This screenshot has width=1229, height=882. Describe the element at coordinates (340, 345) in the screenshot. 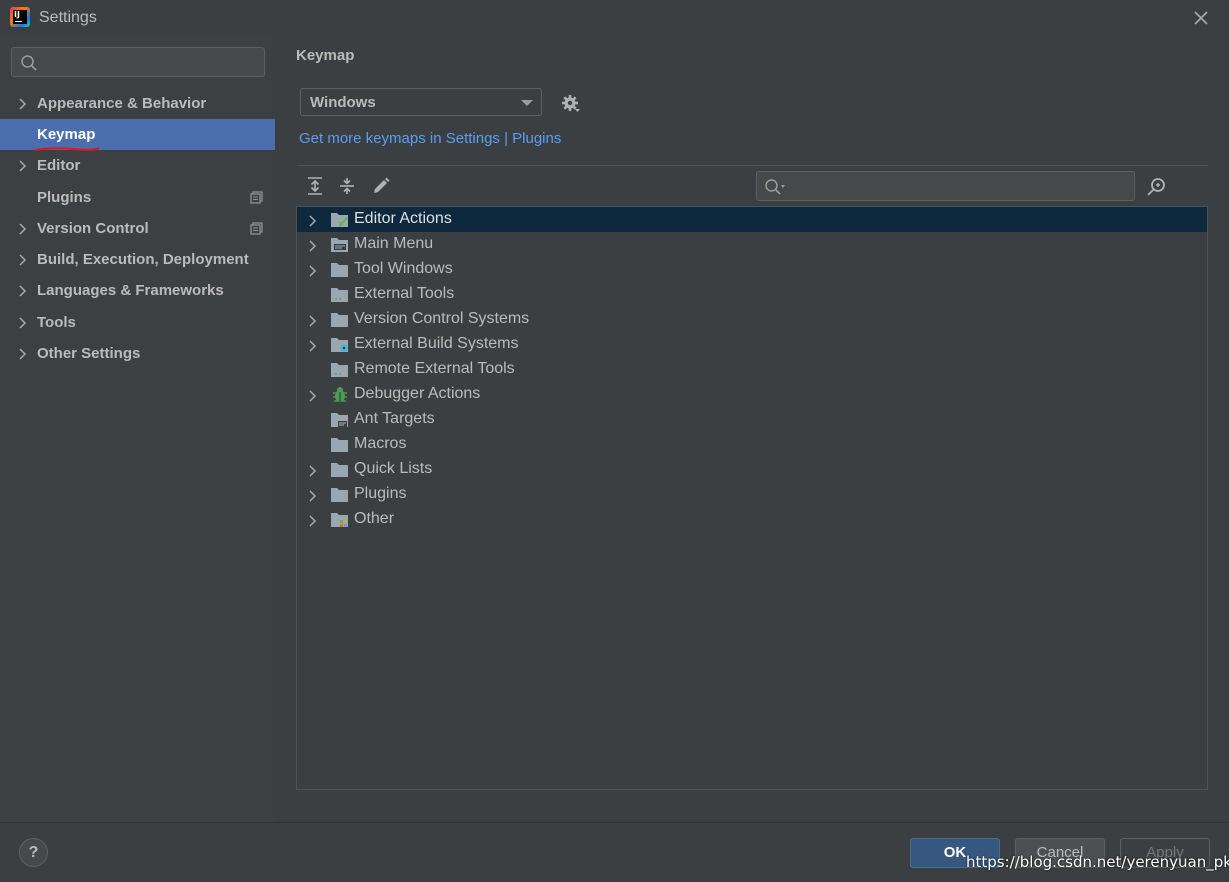

I see `build-systems-icon` at that location.